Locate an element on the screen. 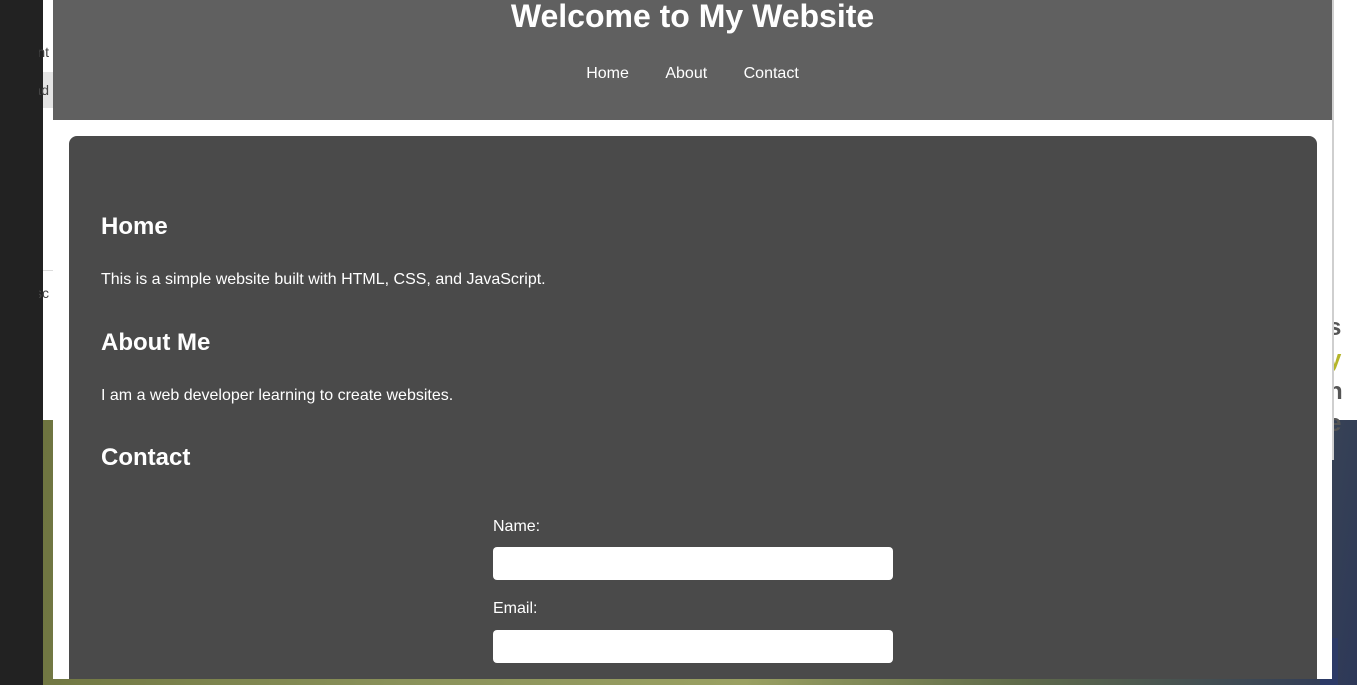 The height and width of the screenshot is (685, 1357). email-label: Email: is located at coordinates (515, 608).